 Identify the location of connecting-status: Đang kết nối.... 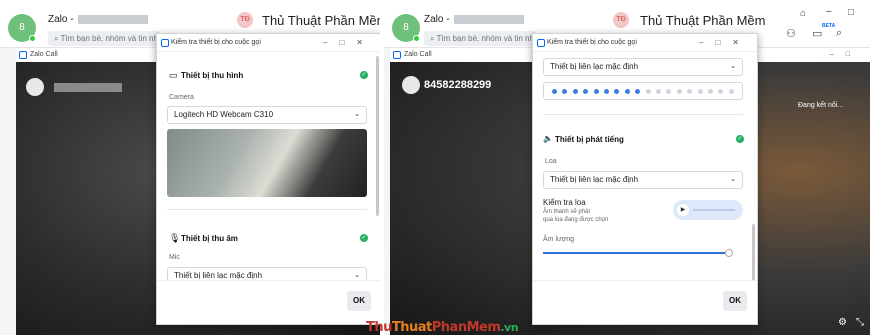
(821, 105).